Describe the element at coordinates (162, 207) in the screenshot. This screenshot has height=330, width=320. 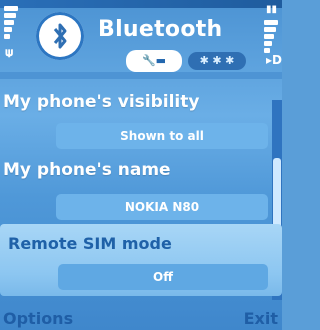
I see `setting-value: NOKIA N80` at that location.